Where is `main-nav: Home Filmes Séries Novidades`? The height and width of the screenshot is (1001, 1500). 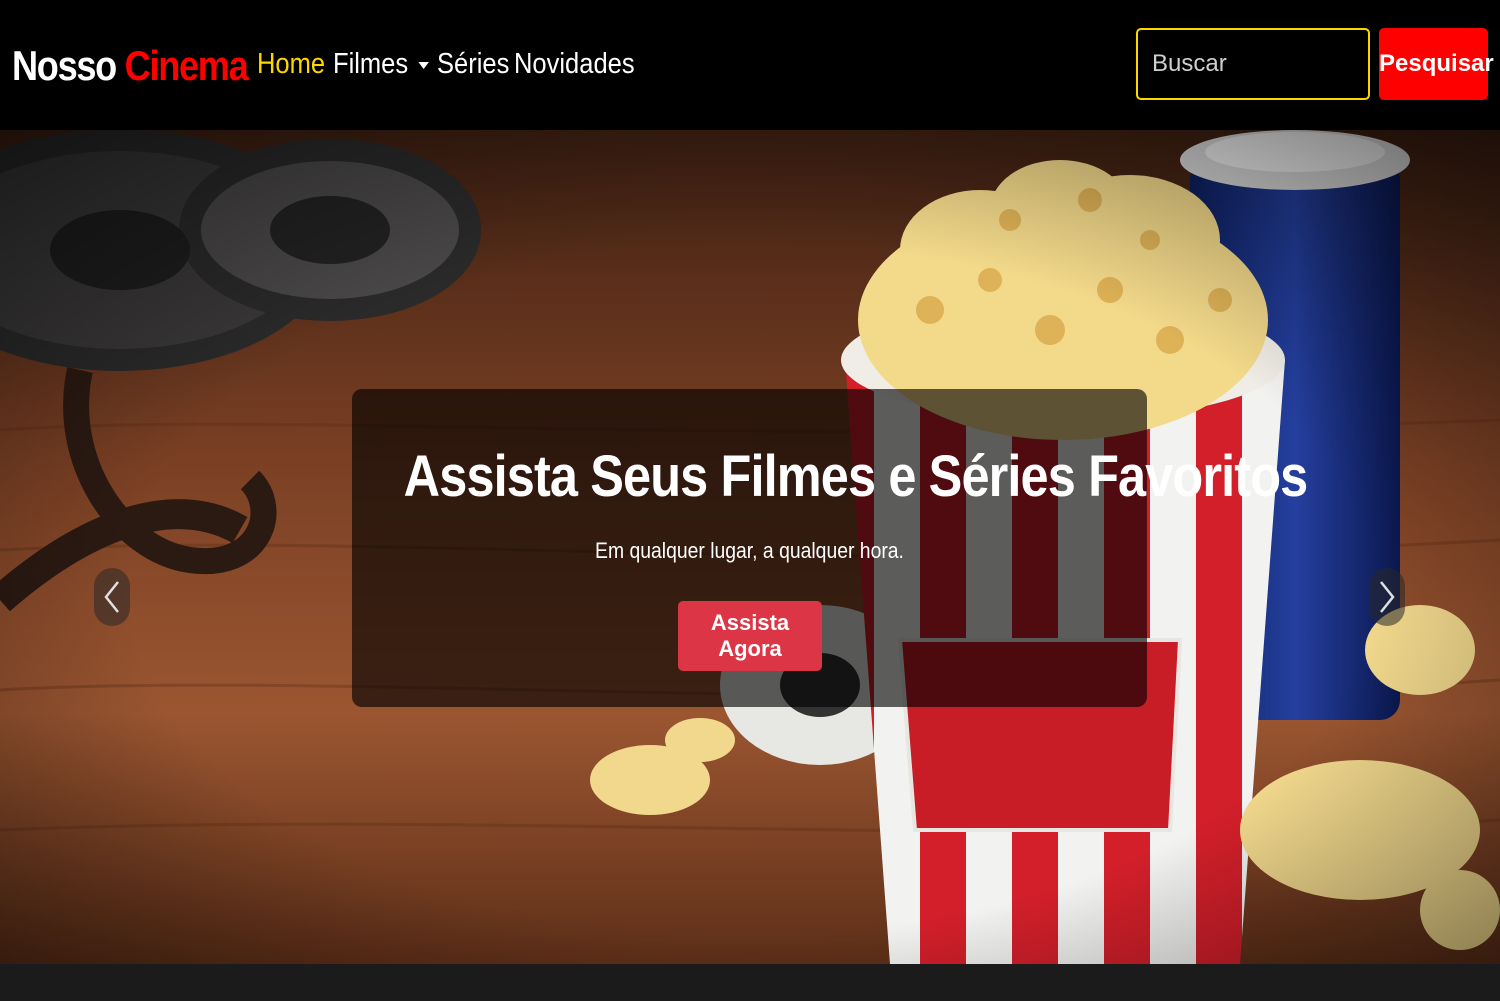 main-nav: Home Filmes Séries Novidades is located at coordinates (446, 64).